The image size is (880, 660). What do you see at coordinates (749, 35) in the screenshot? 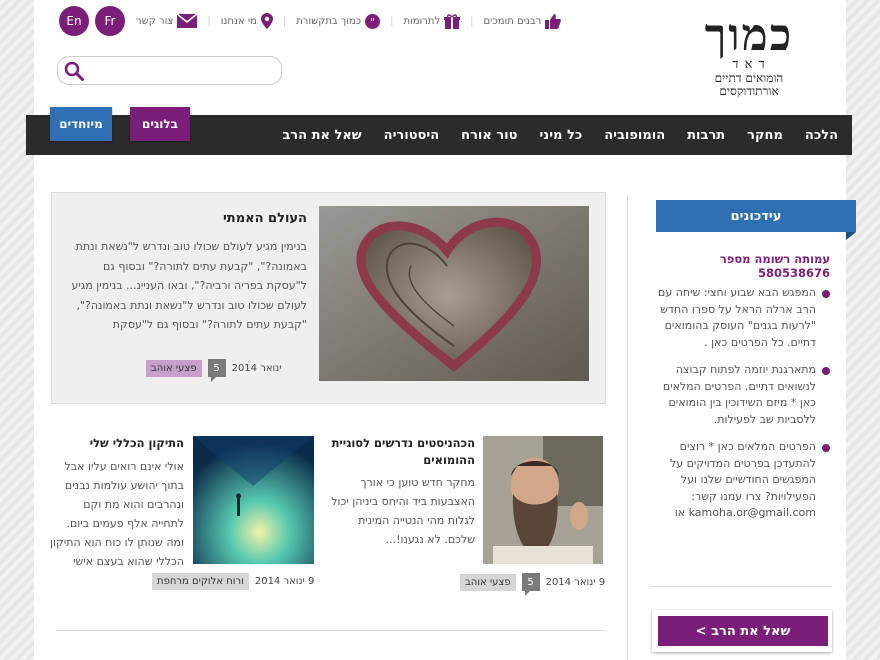
I see `logo-wordmark: כמוך` at bounding box center [749, 35].